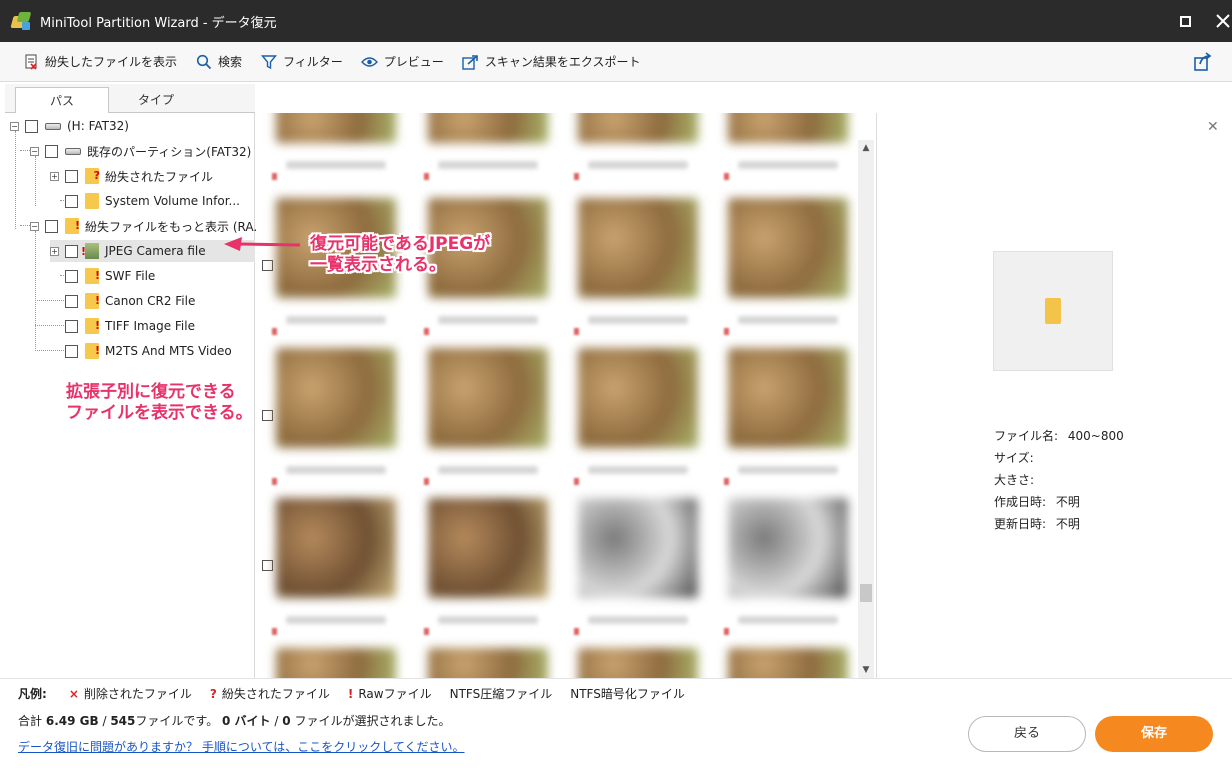  Describe the element at coordinates (1213, 127) in the screenshot. I see `preview-close-icon: ✕` at that location.